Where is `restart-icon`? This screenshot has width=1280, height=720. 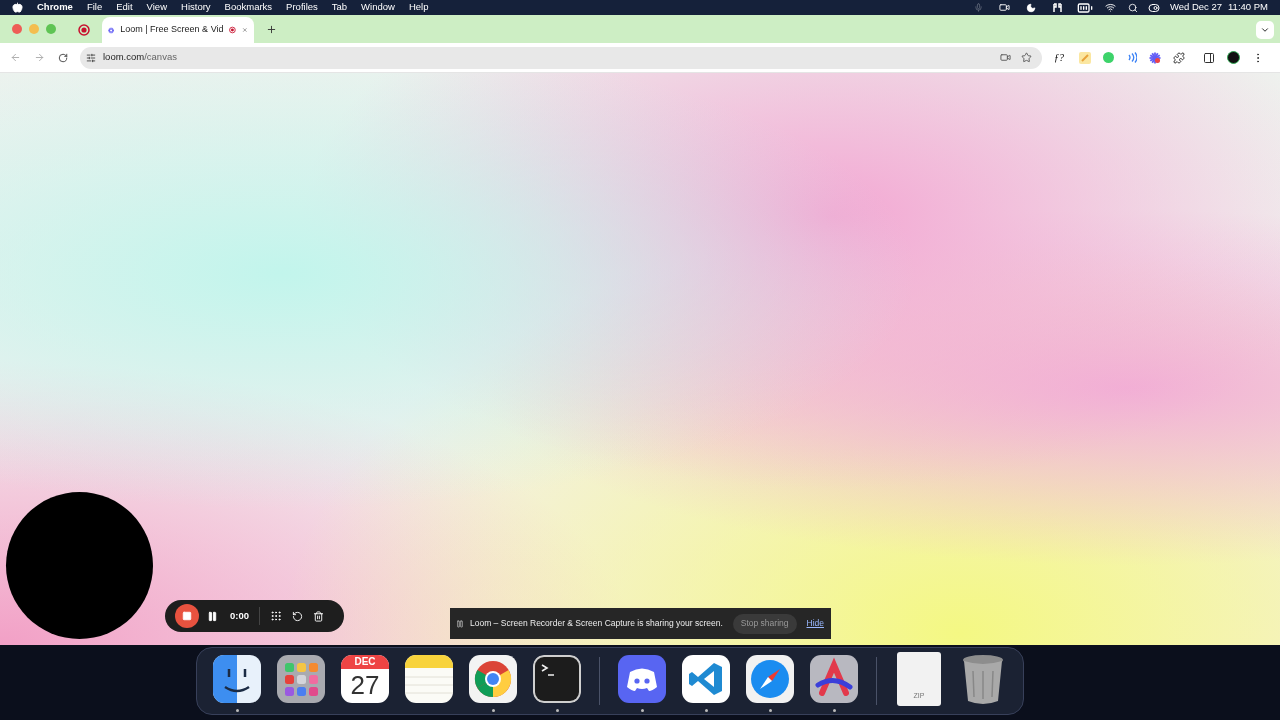 restart-icon is located at coordinates (297, 616).